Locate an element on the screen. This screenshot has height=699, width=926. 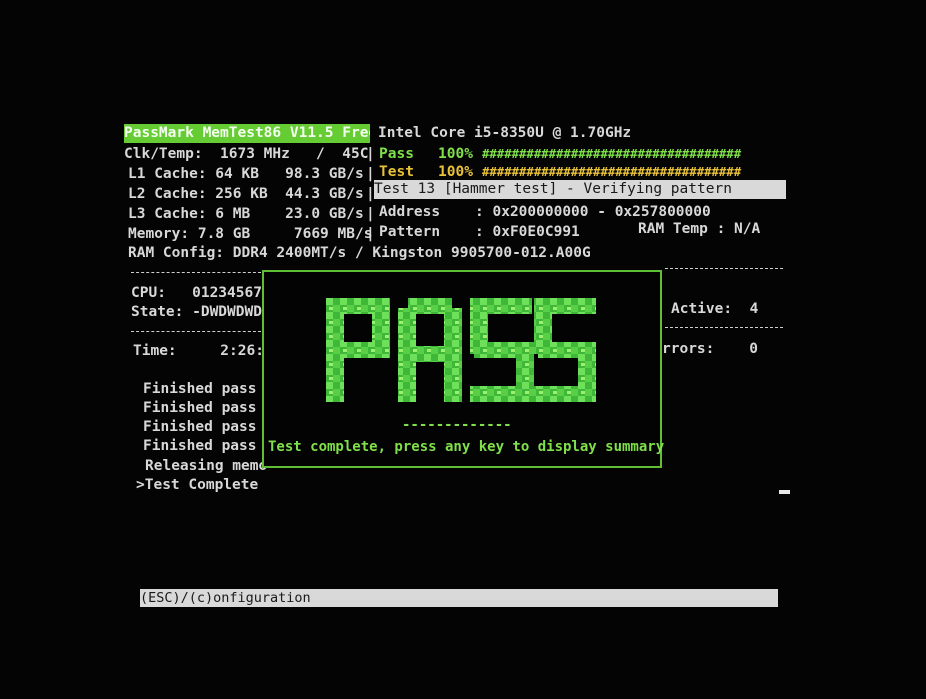
l1-cache: L1 Cache: 64 KB 98.3 GB/s is located at coordinates (246, 174).